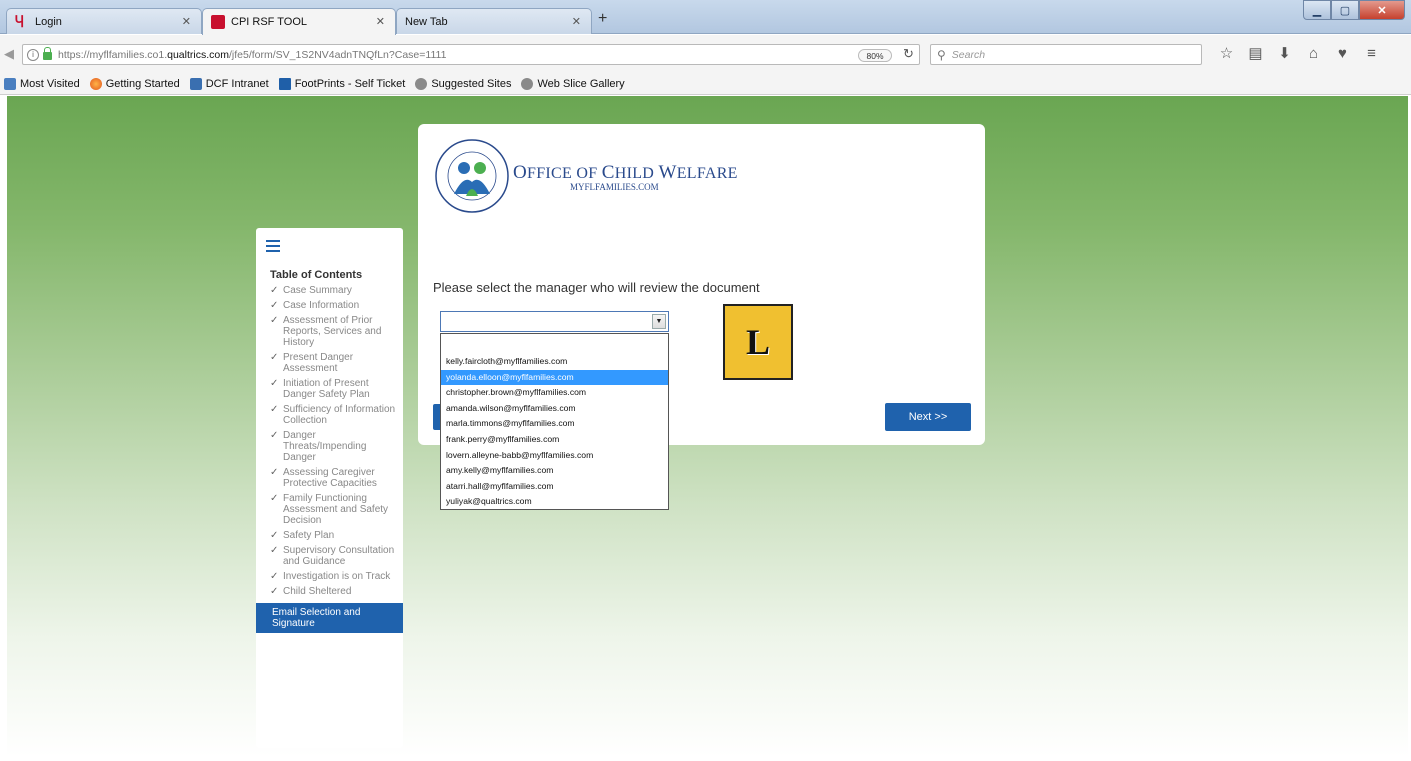  Describe the element at coordinates (1226, 54) in the screenshot. I see `bookmark-star-icon: ☆` at that location.